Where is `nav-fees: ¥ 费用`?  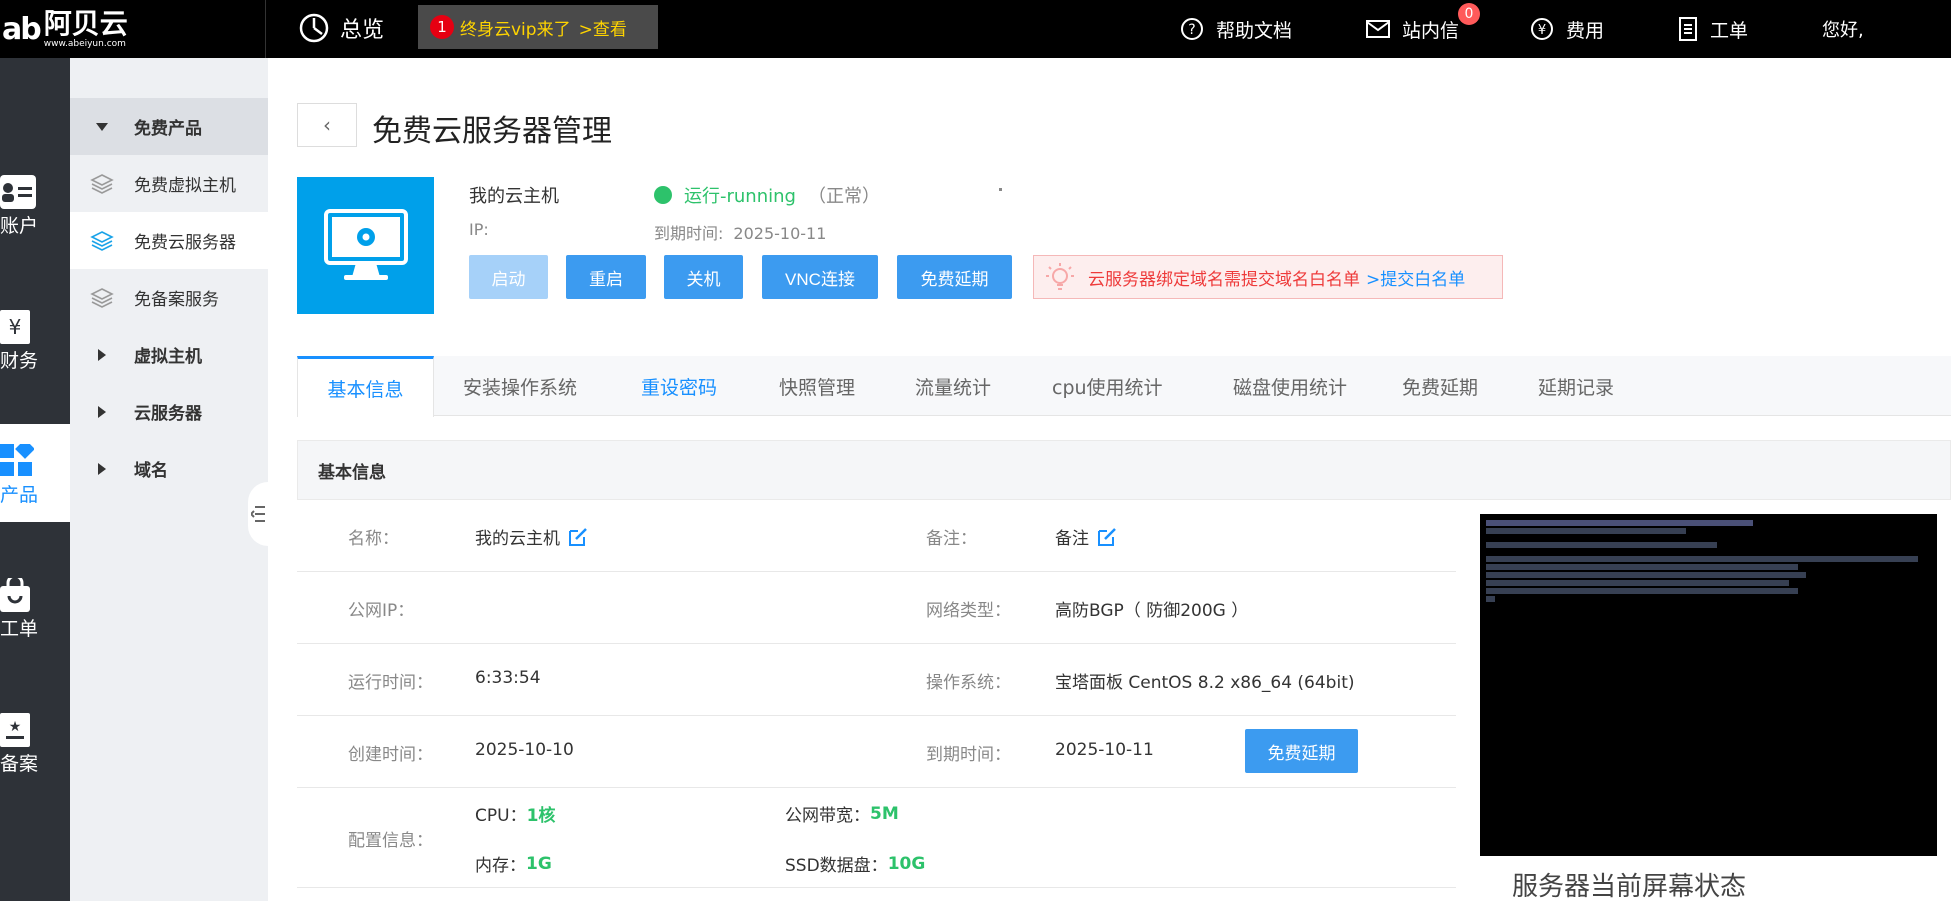
nav-fees: ¥ 费用 is located at coordinates (1567, 29).